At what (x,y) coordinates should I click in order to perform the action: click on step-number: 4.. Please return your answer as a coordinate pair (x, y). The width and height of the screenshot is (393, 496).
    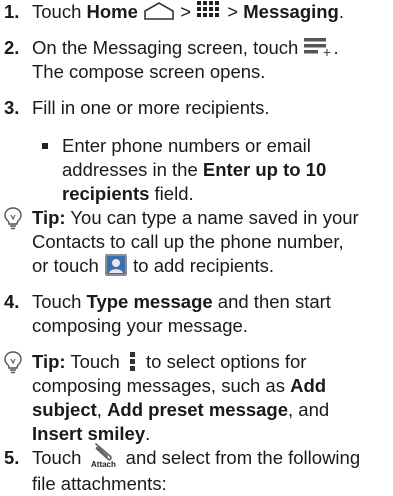
    Looking at the image, I should click on (12, 301).